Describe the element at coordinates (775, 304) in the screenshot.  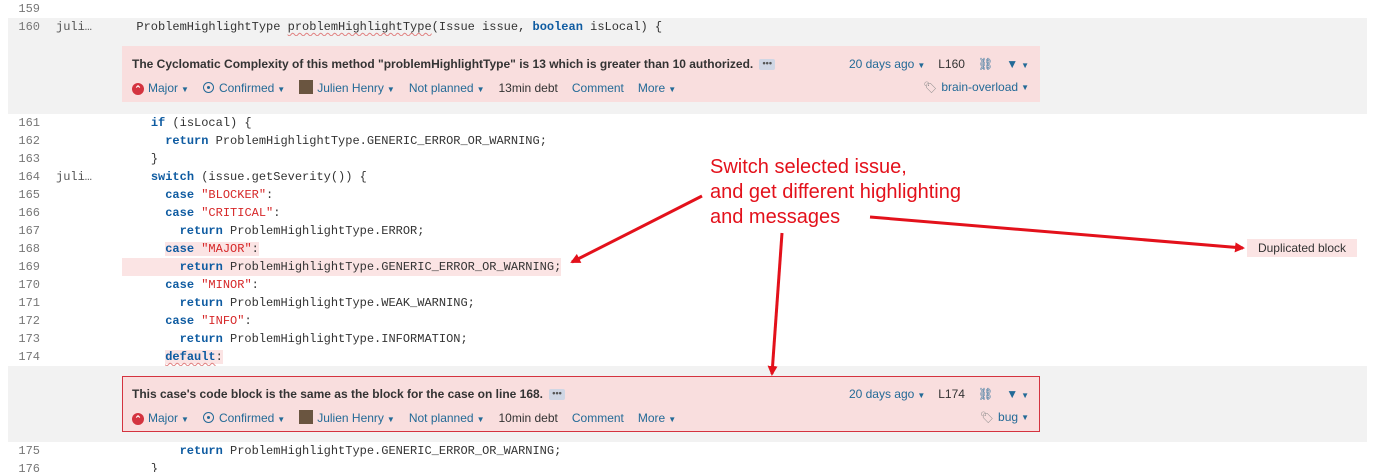
I see `arrow-to-issue` at that location.